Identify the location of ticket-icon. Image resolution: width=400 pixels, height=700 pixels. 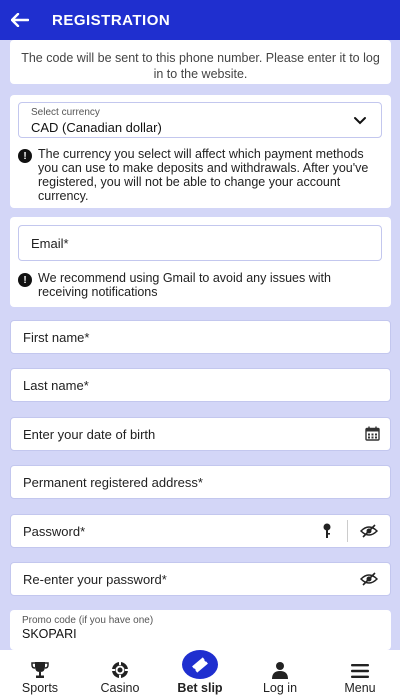
(200, 664).